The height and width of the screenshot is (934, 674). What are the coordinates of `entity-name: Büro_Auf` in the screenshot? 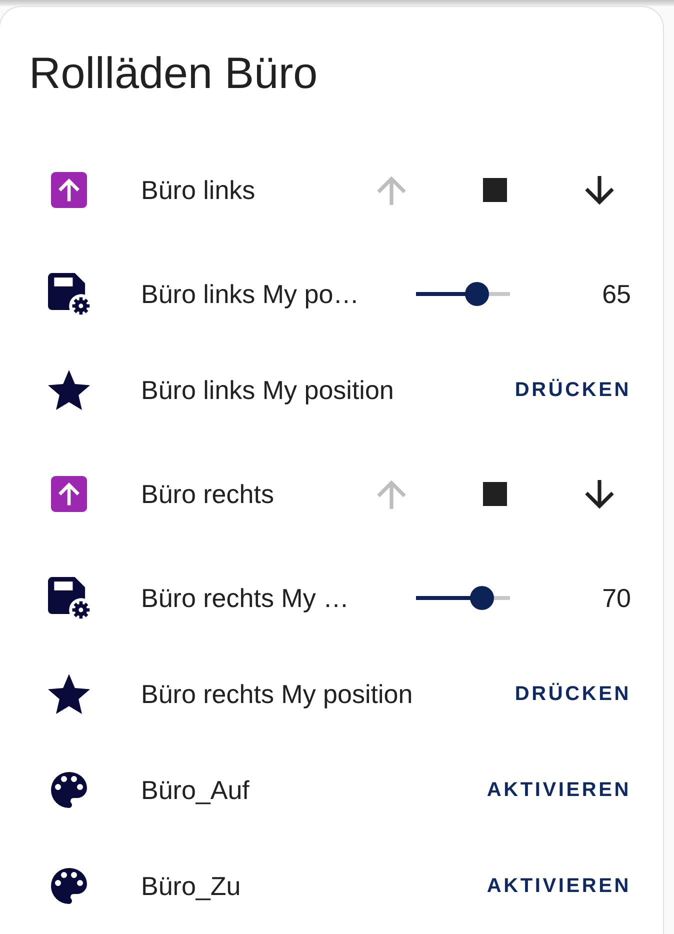 It's located at (195, 790).